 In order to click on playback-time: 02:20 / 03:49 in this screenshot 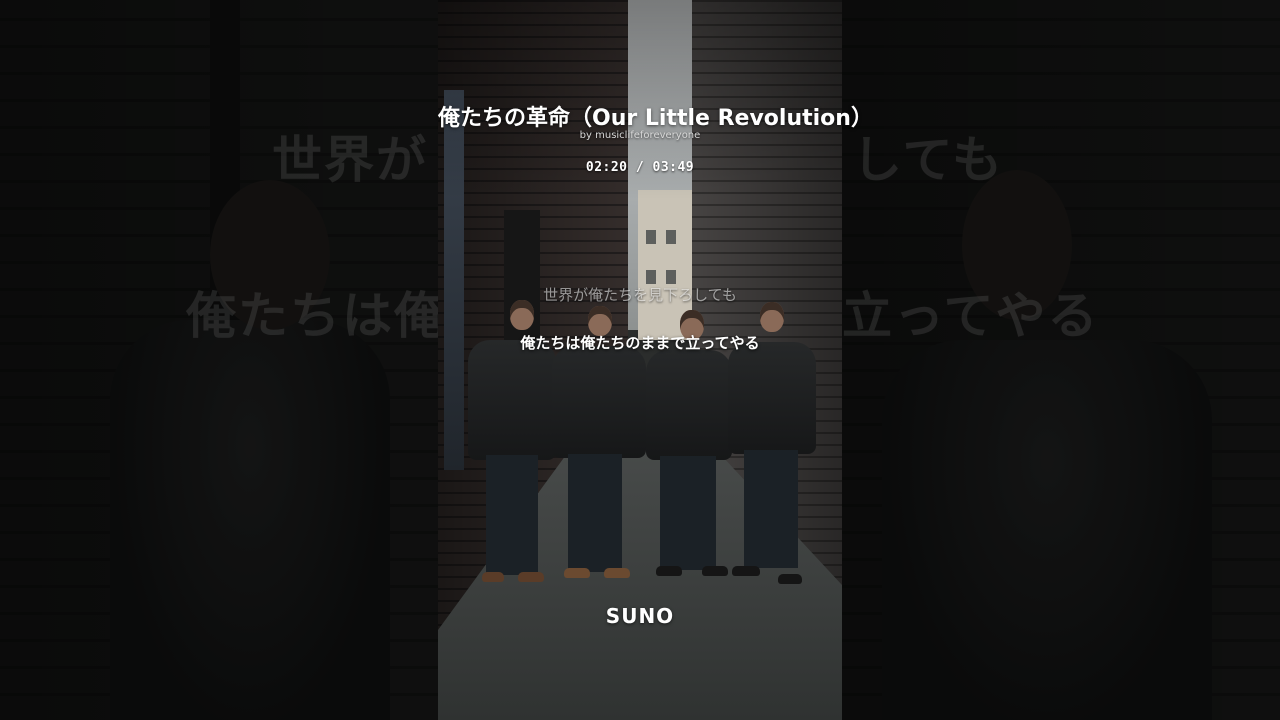, I will do `click(640, 167)`.